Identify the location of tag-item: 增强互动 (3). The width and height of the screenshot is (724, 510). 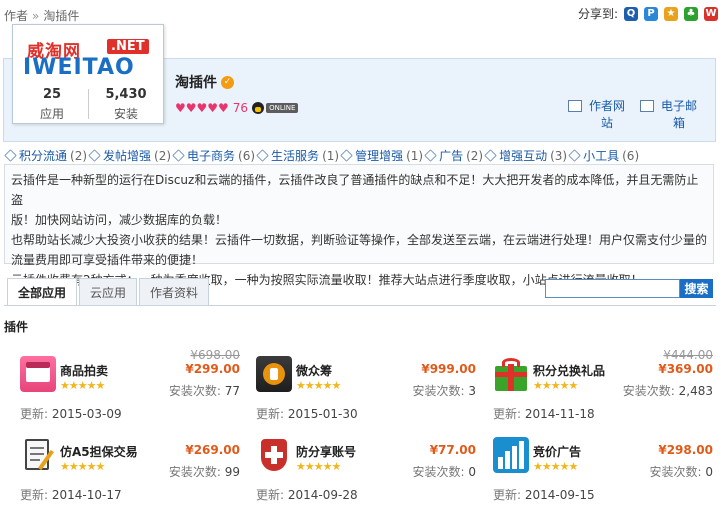
(525, 155).